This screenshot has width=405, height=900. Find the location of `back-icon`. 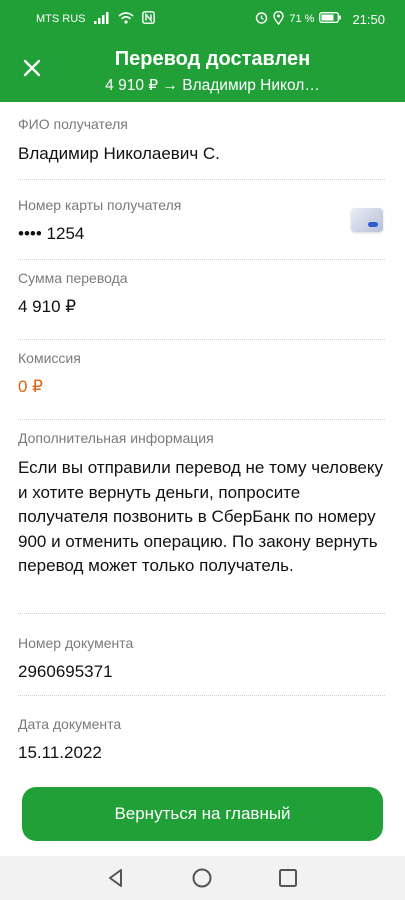

back-icon is located at coordinates (116, 881).